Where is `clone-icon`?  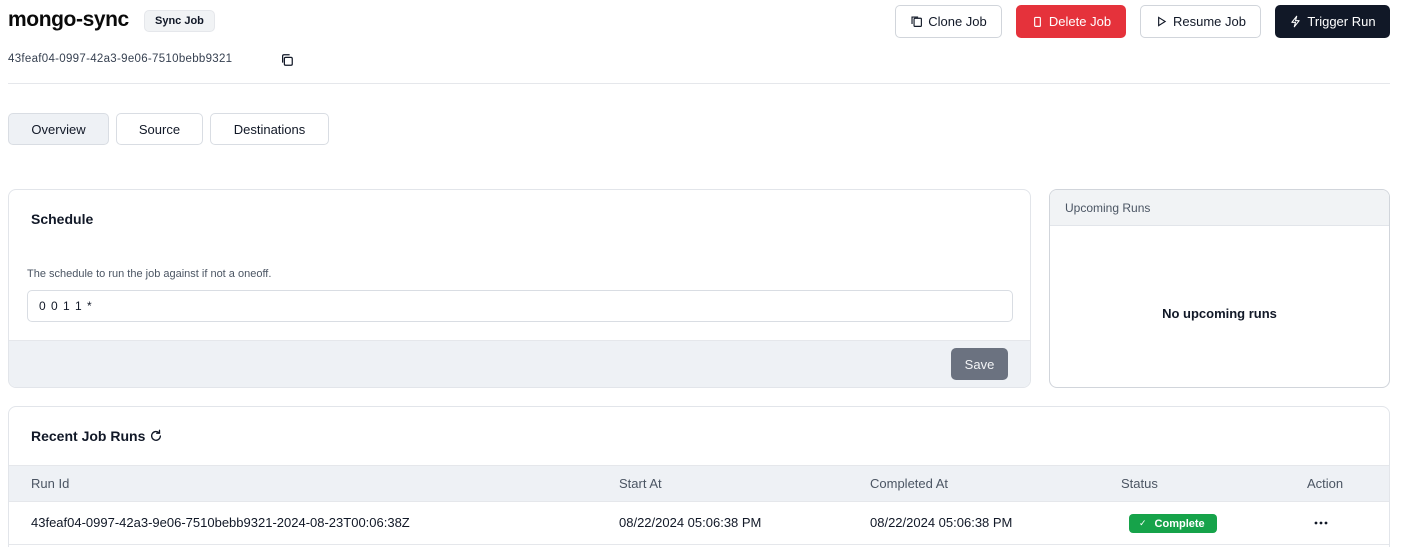 clone-icon is located at coordinates (917, 21).